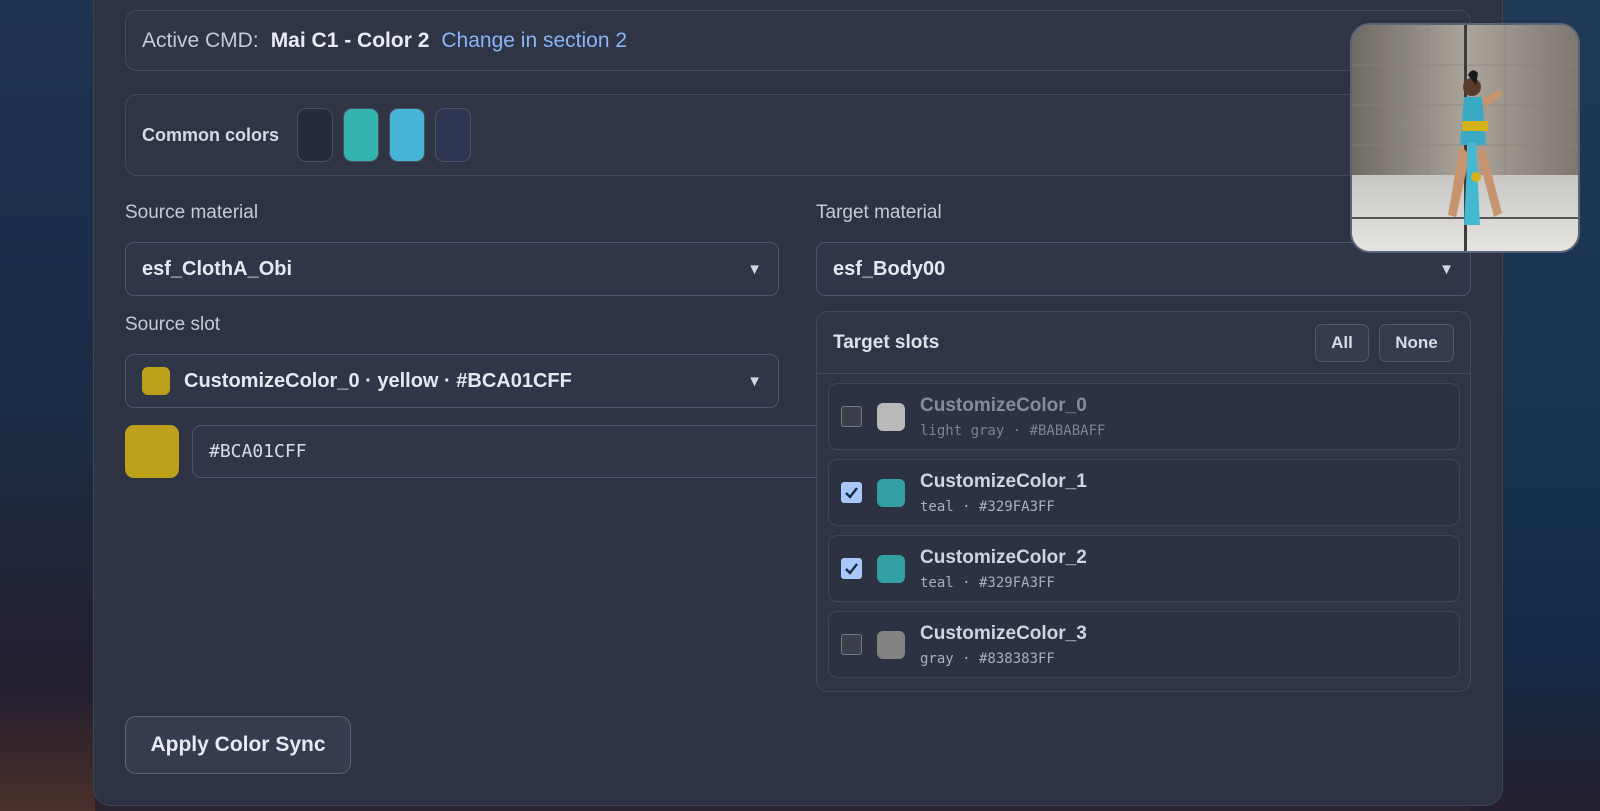  I want to click on character-preview-image, so click(1465, 138).